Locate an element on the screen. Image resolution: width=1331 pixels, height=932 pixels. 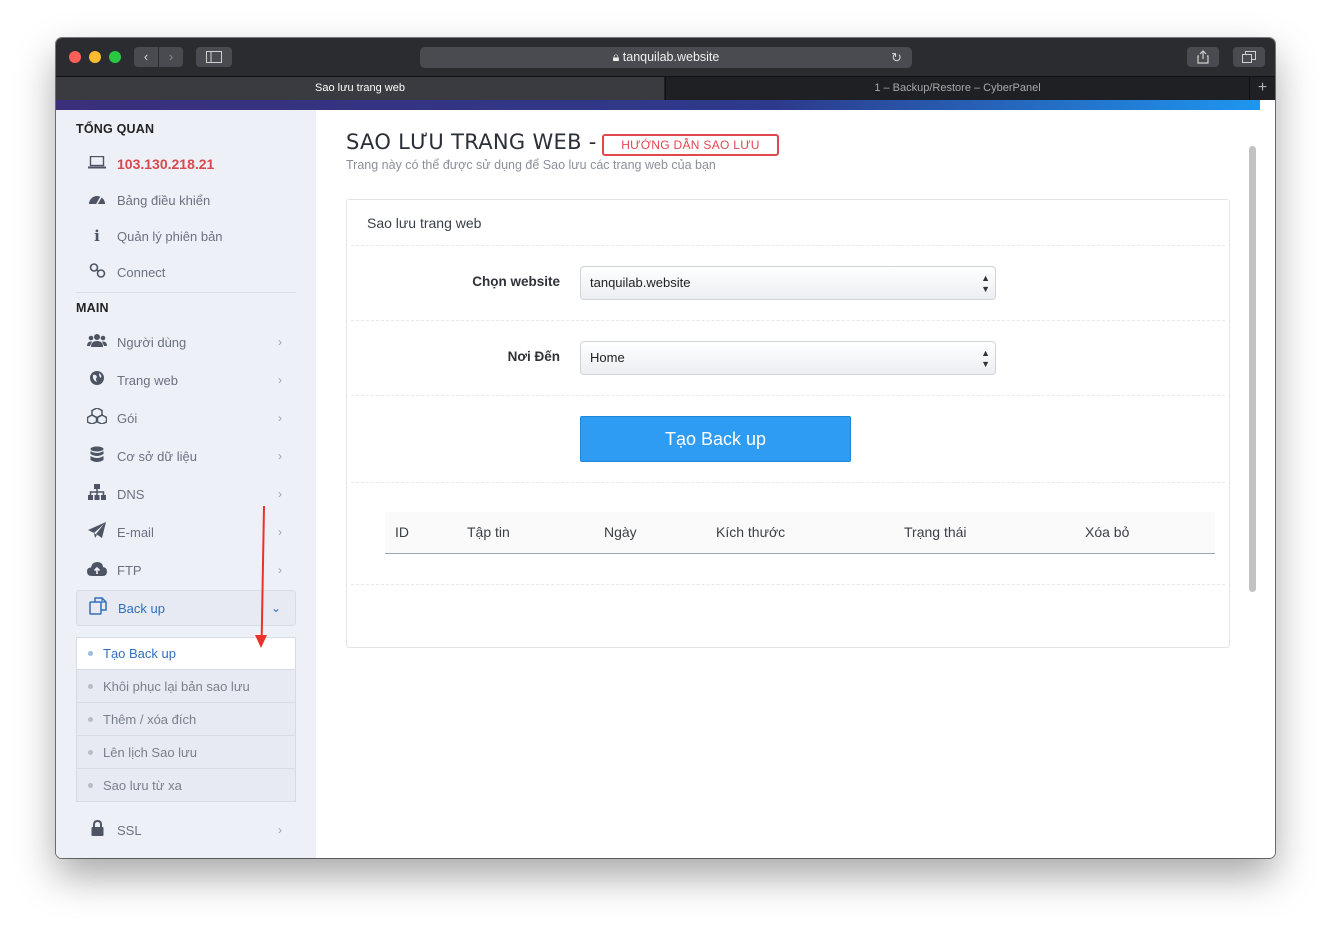
browser-titlebar: ‹ › 🔒︎ tanquilab.website ↻ is located at coordinates (665, 57).